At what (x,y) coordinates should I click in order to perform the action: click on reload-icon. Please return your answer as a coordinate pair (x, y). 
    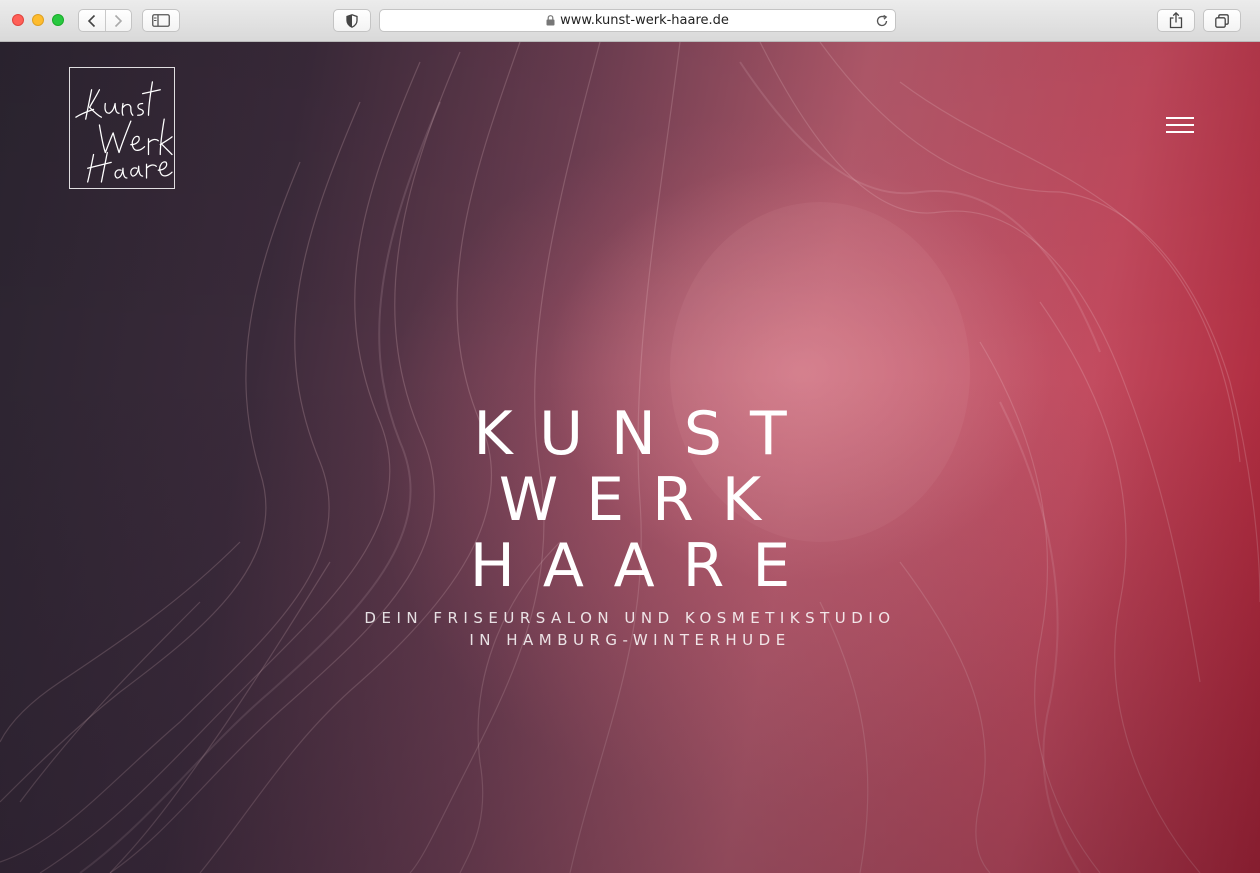
    Looking at the image, I should click on (882, 21).